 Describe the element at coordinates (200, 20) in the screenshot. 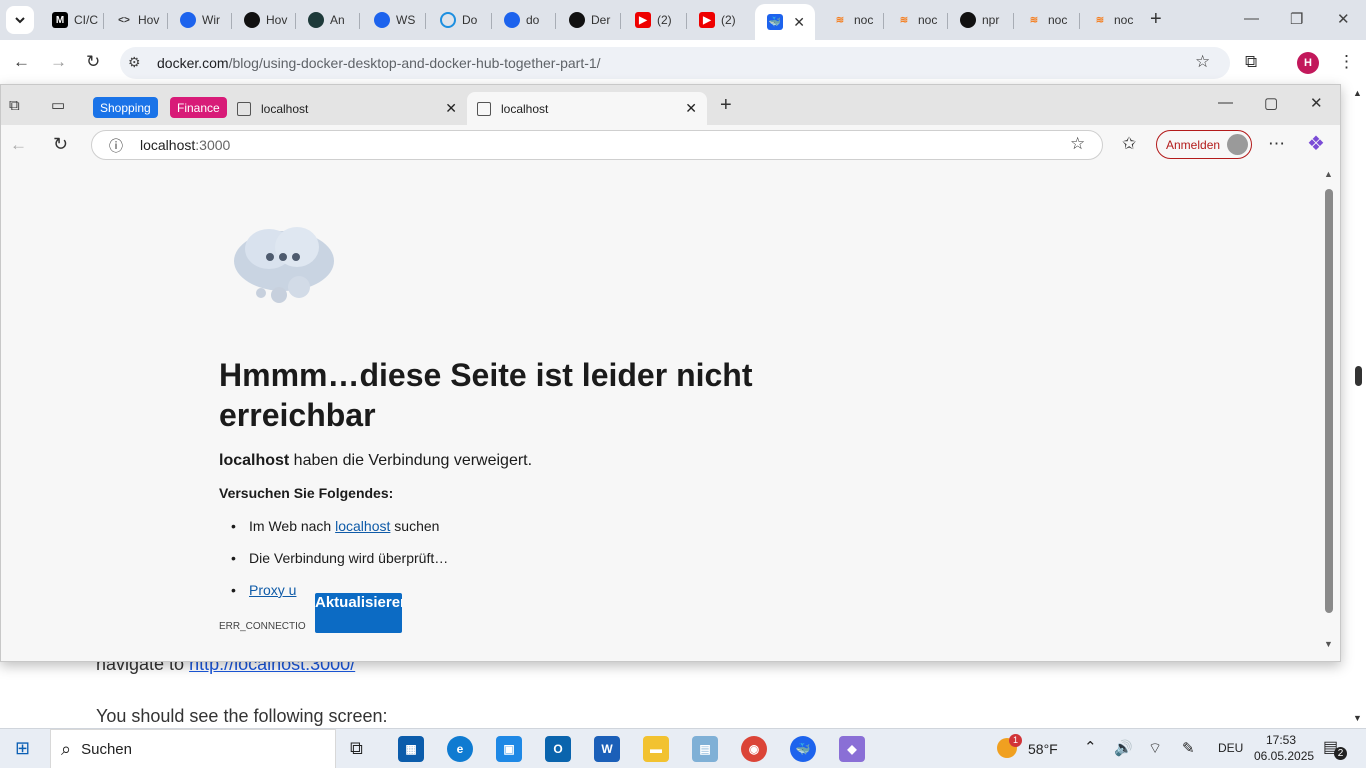

I see `chrome-tab: Wir` at that location.